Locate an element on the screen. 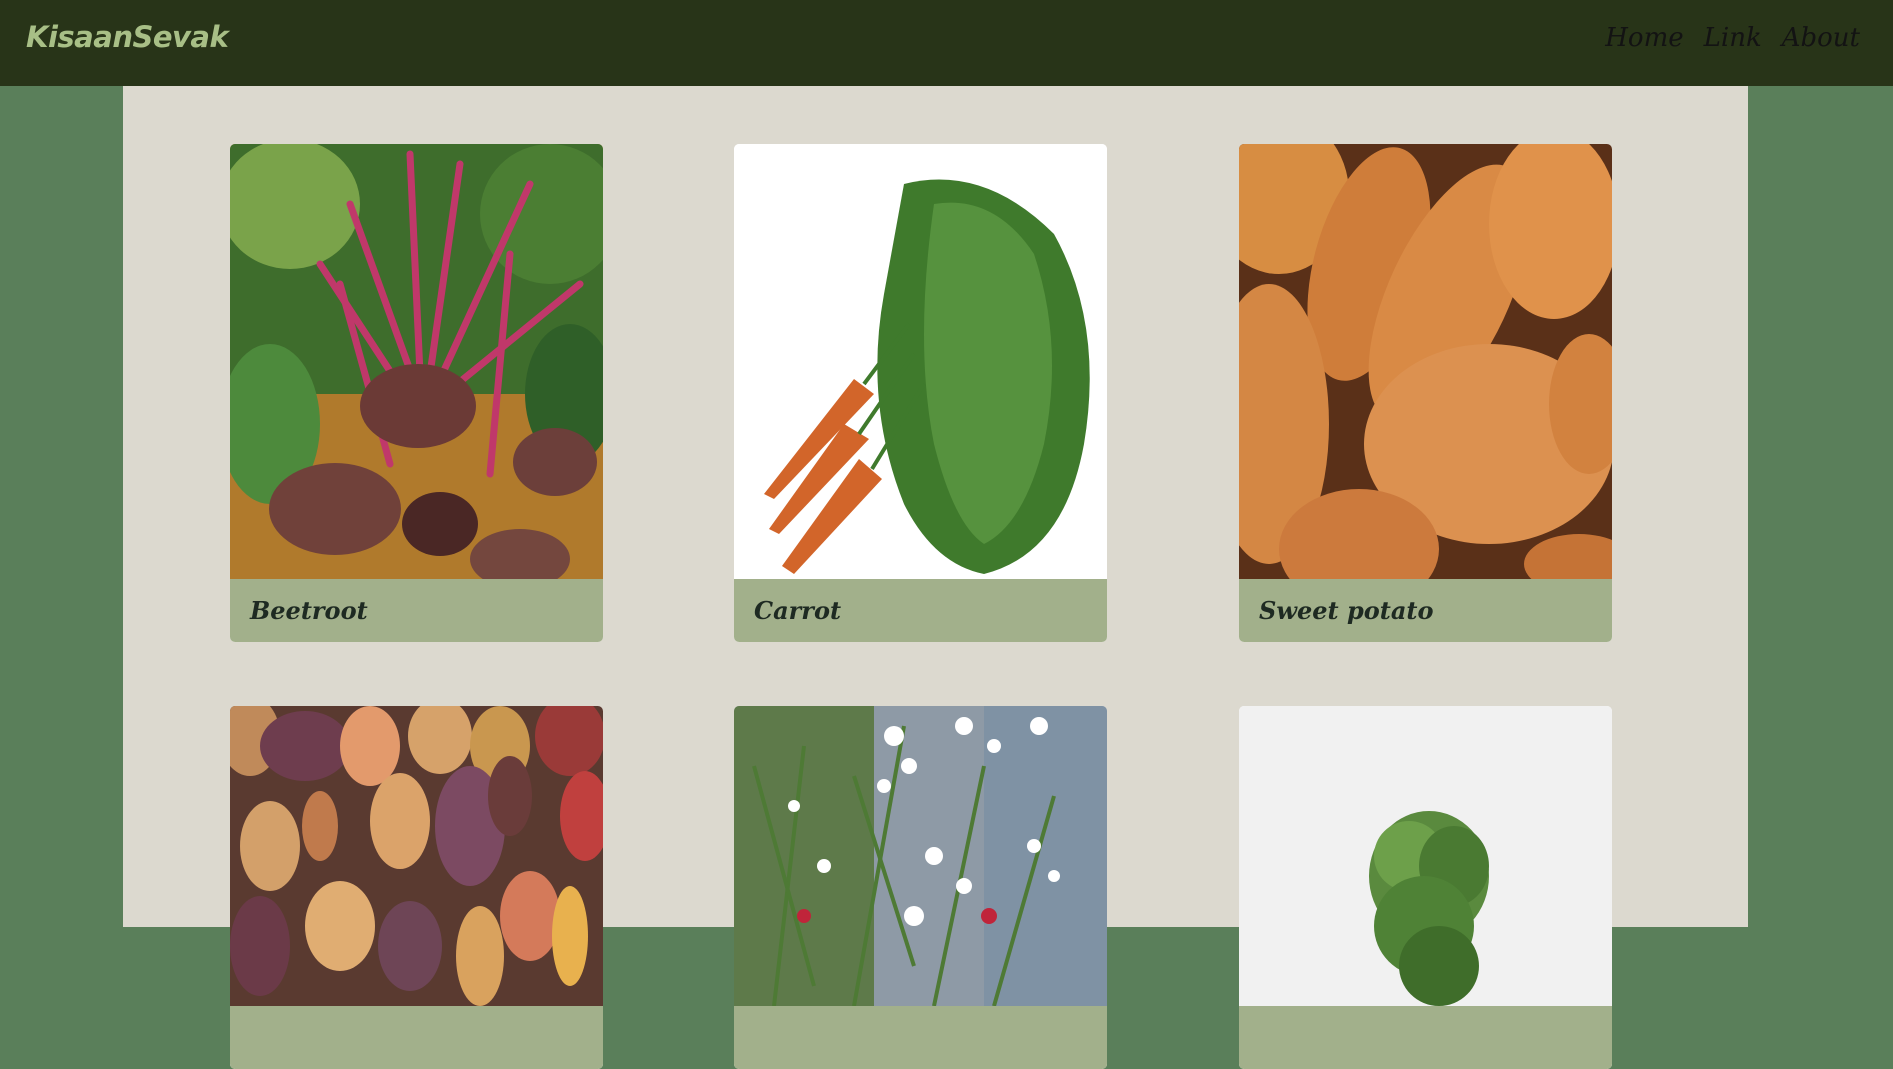 This screenshot has height=1069, width=1893. product-card-carrot: Carrot is located at coordinates (920, 393).